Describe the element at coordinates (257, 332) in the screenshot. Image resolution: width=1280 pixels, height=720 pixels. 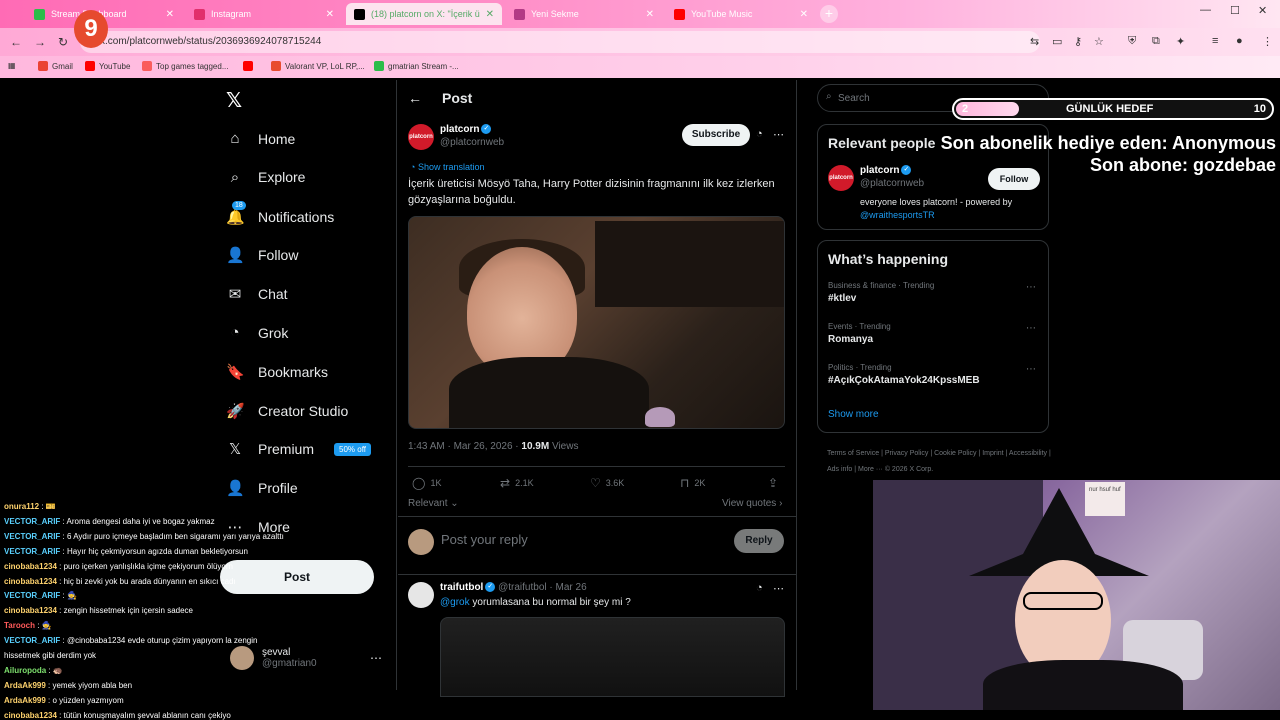
I see `nav-item-grok: ◔ Grok` at that location.